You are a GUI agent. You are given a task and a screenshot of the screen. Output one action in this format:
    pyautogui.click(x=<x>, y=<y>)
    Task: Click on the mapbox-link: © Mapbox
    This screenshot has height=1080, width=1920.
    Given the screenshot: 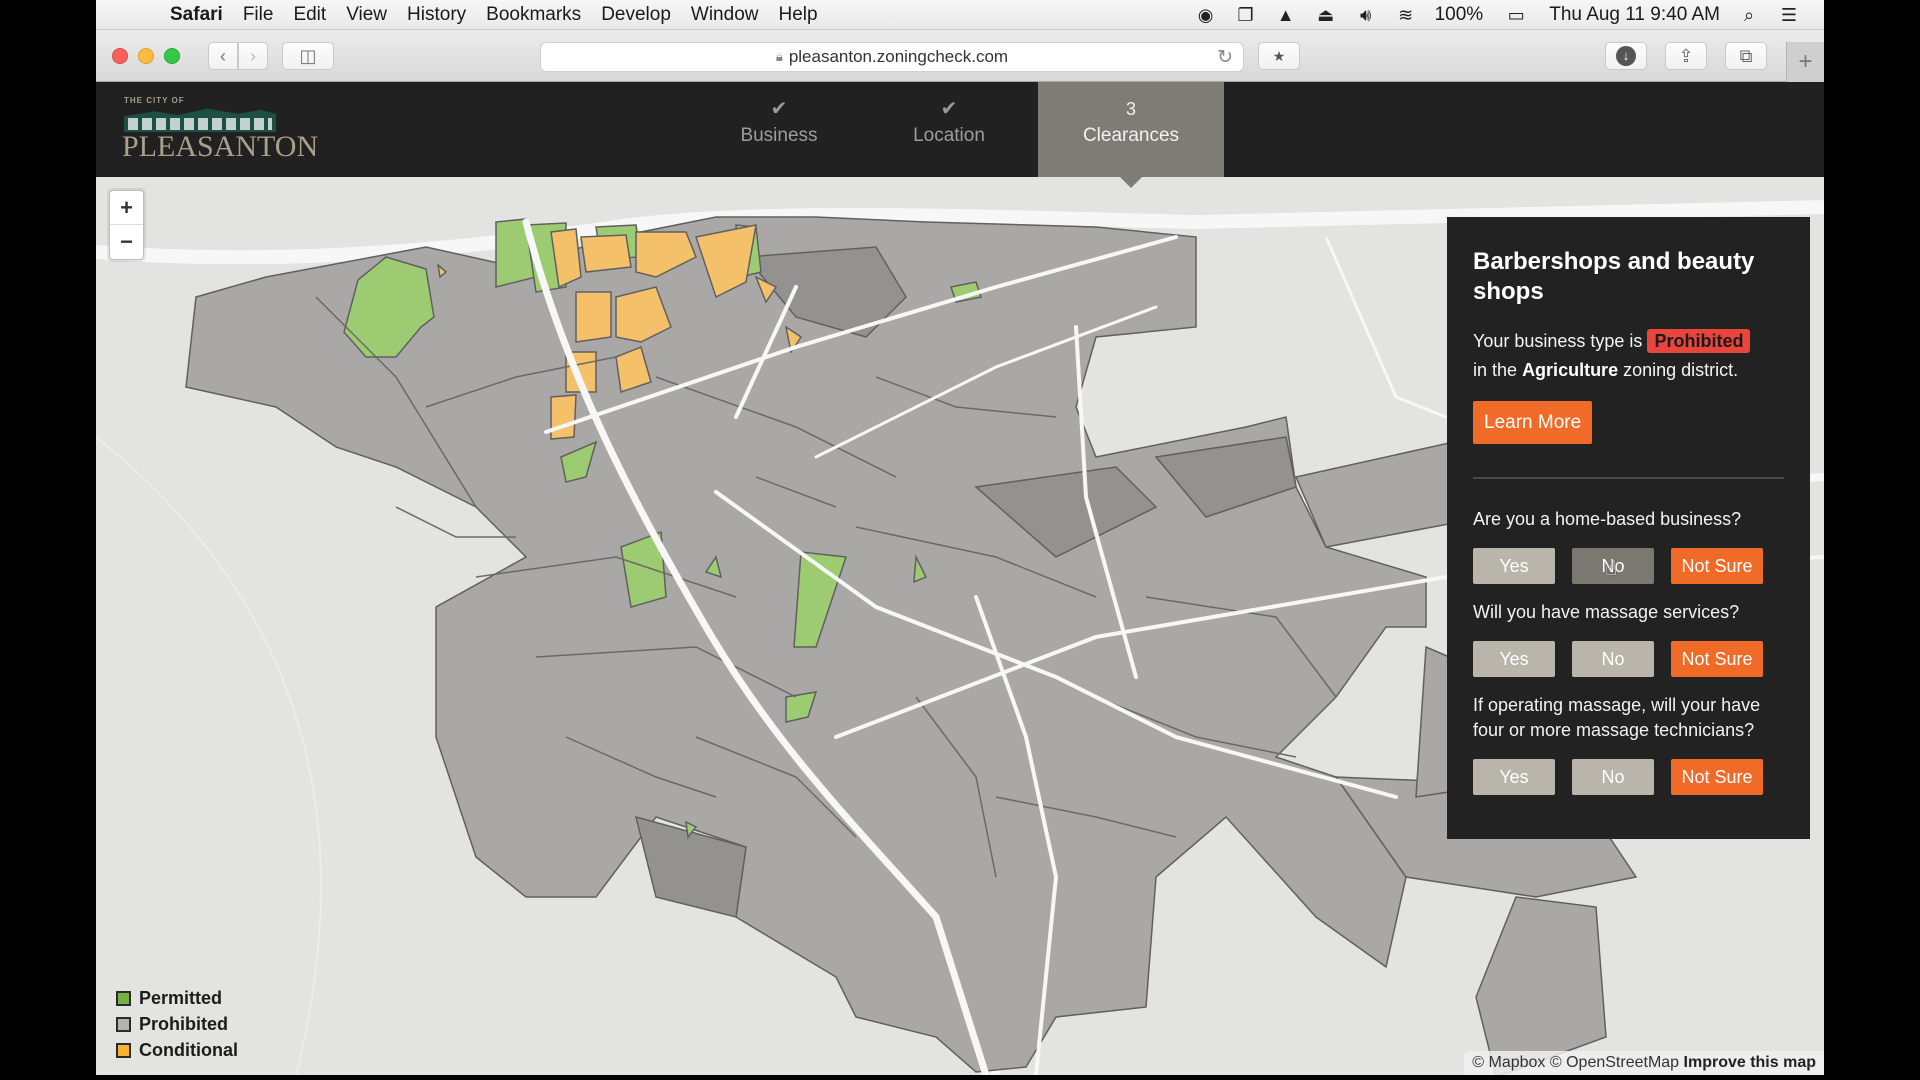 What is the action you would take?
    pyautogui.click(x=1508, y=1062)
    